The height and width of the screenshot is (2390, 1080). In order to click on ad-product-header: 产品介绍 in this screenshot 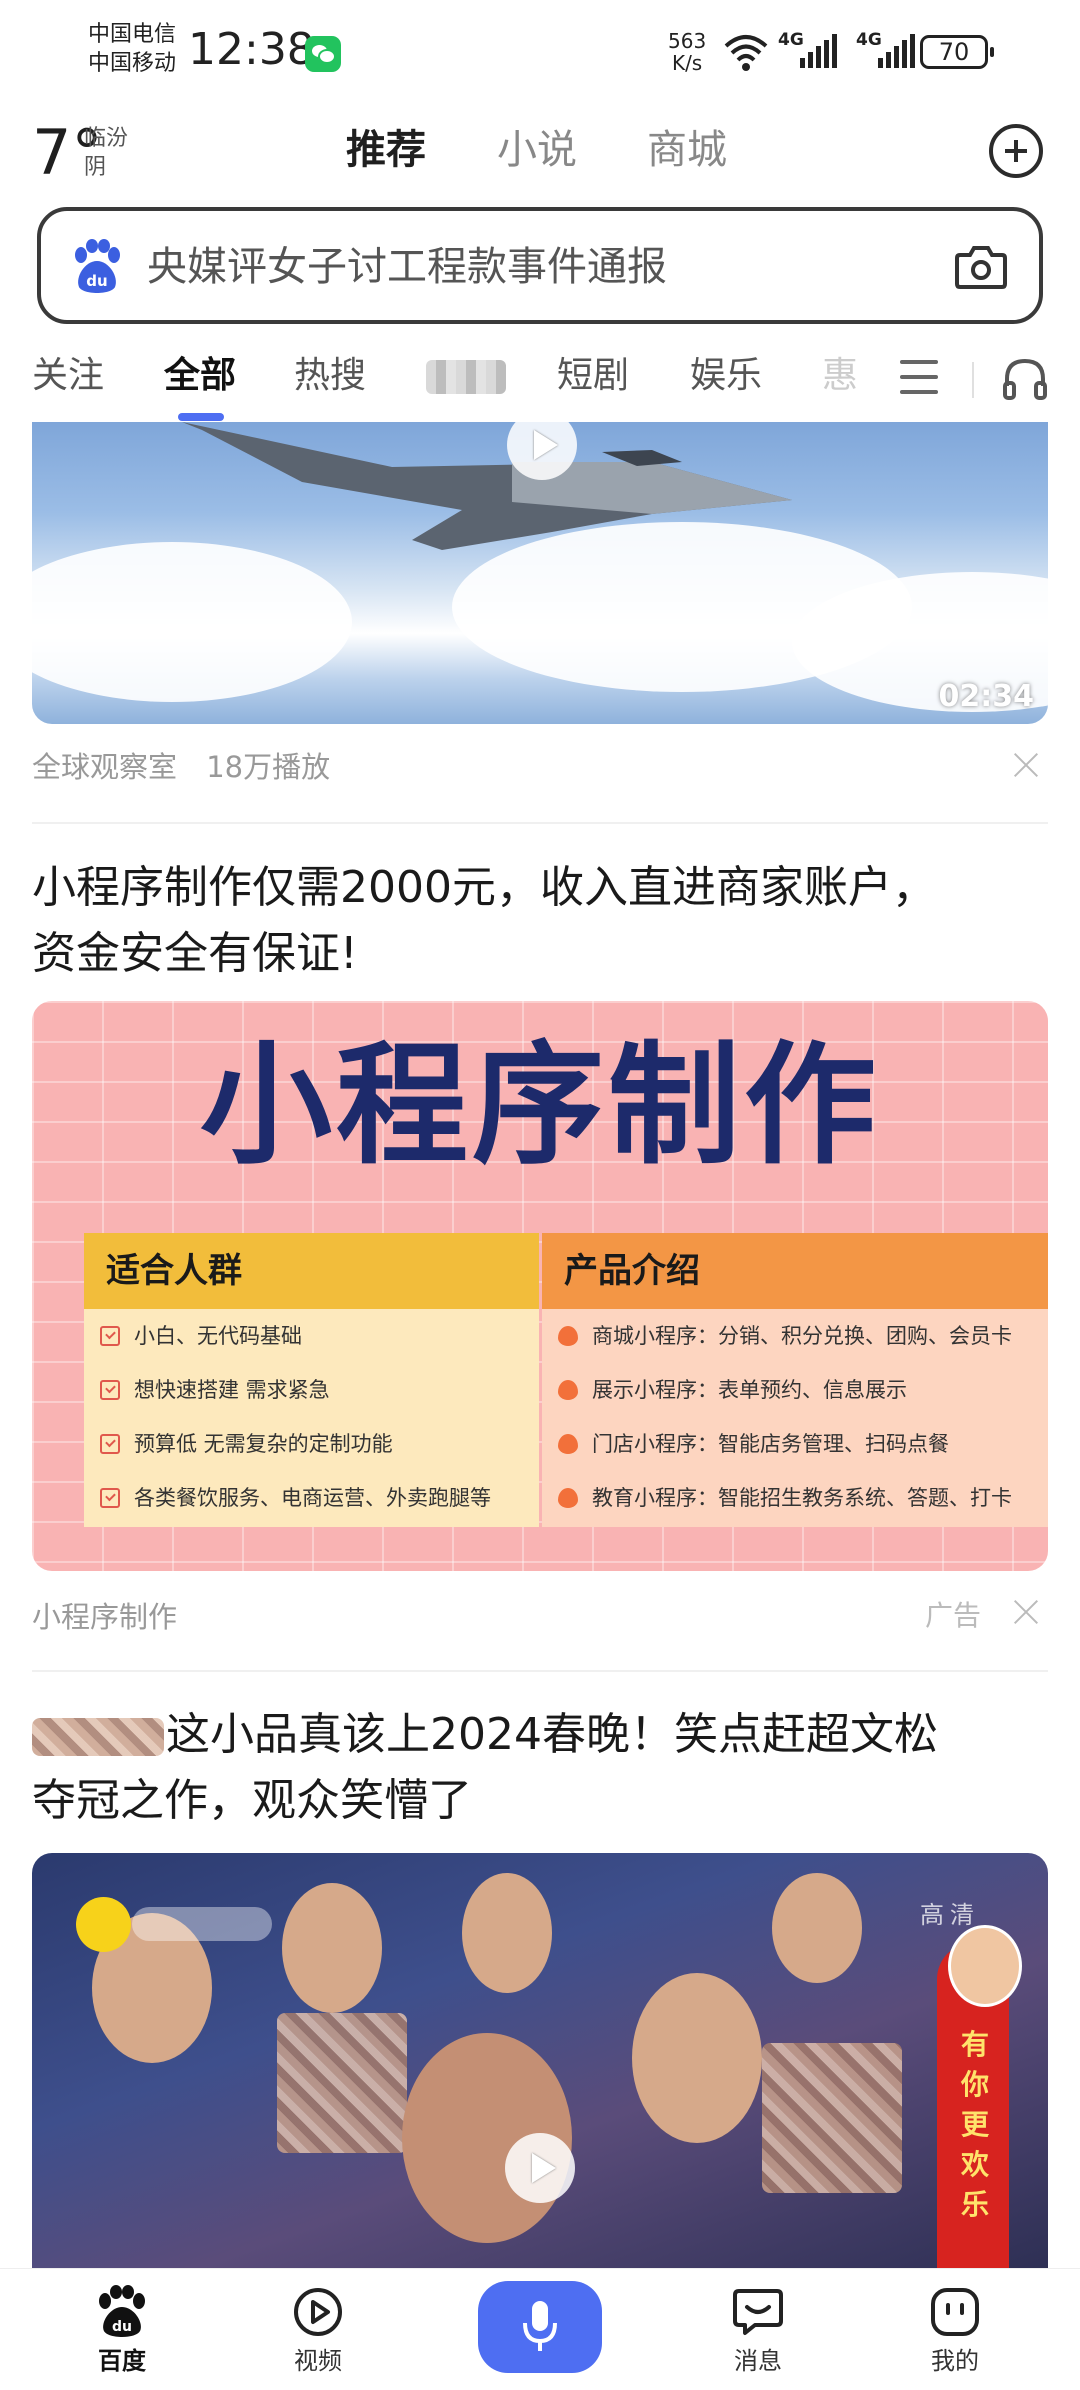, I will do `click(795, 1271)`.